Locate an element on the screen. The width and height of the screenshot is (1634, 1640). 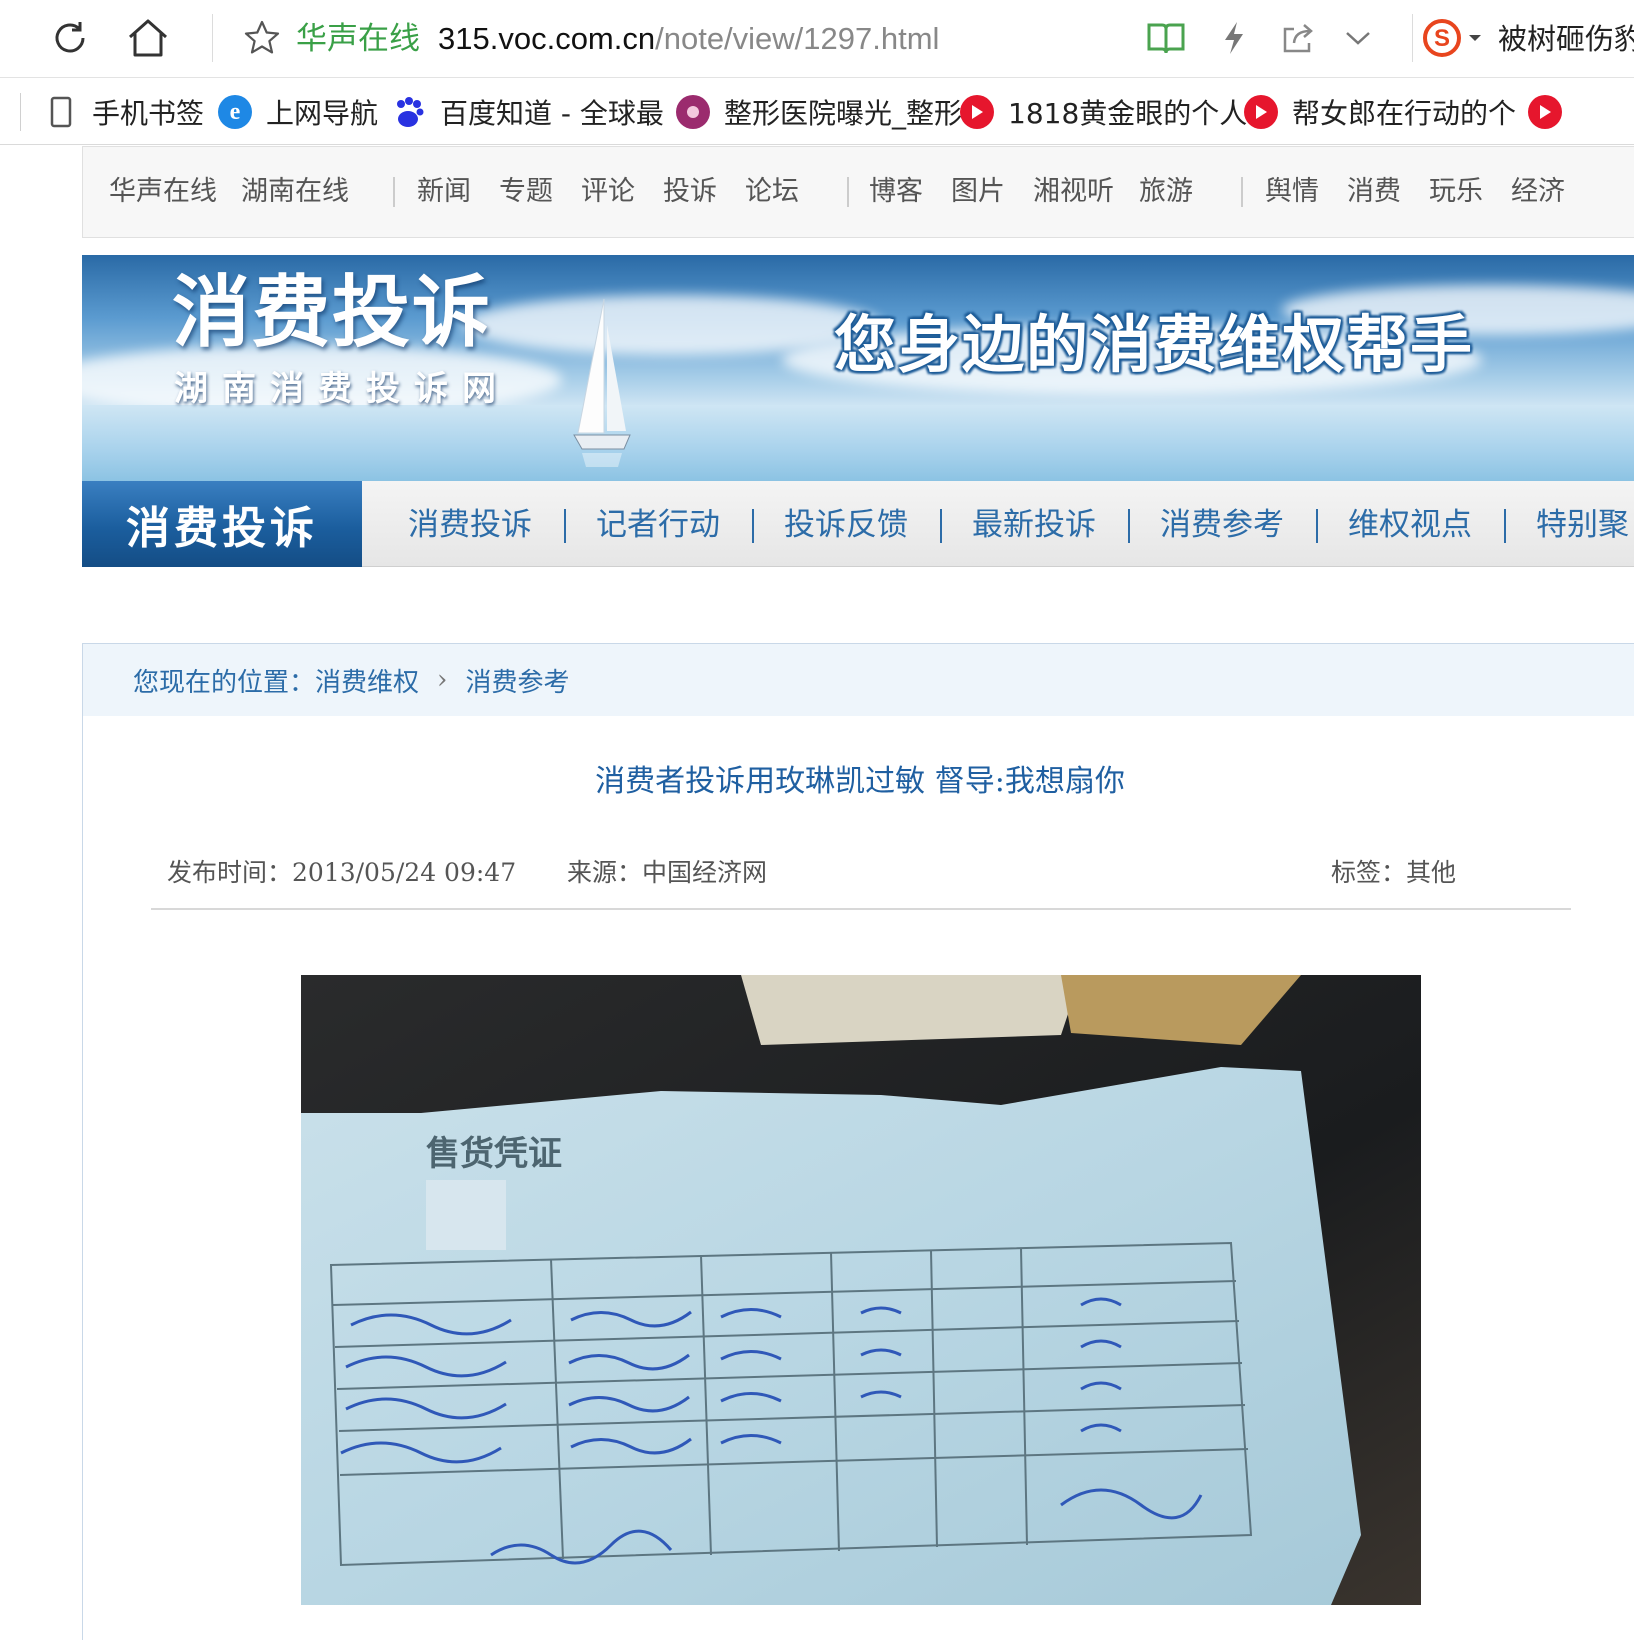
breadcrumb-prefix: 您现在的位置： is located at coordinates (224, 682).